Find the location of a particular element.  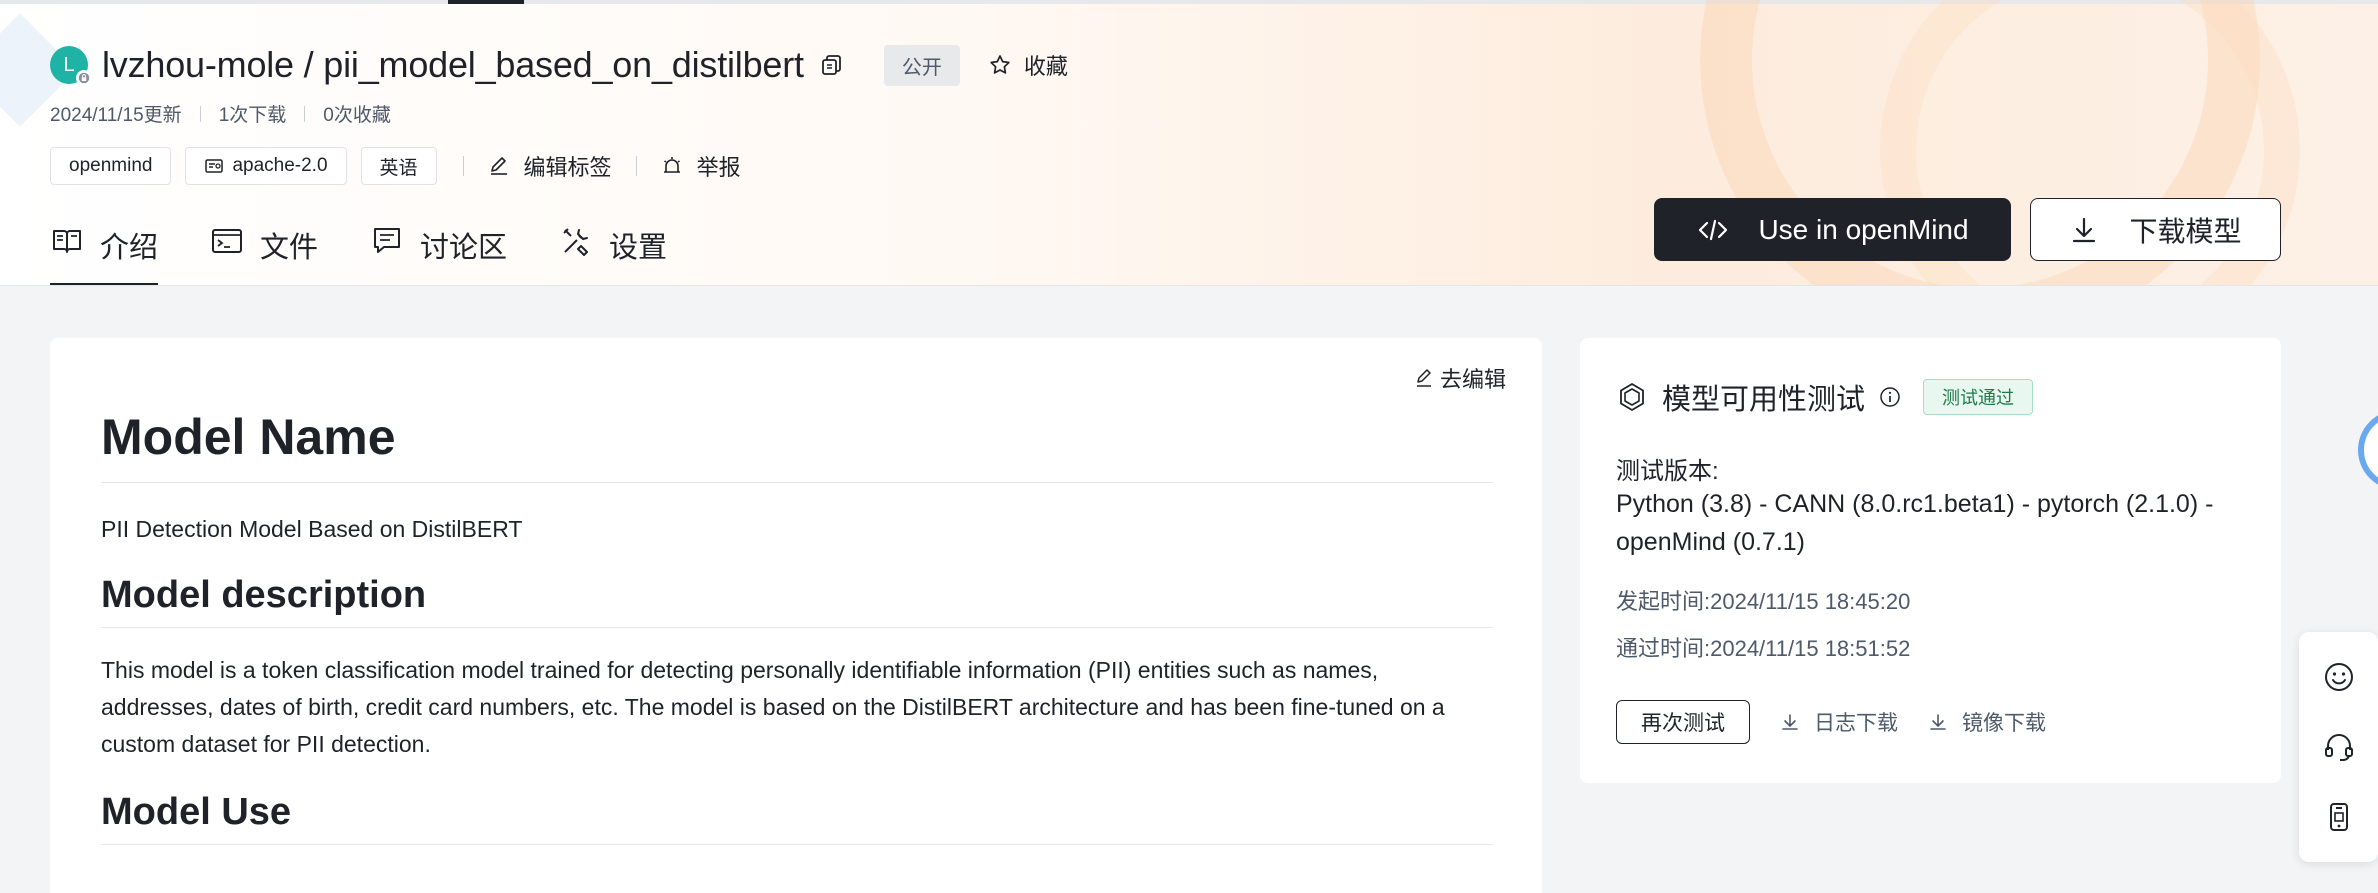

readme-paragraph: PII Detection Model Based on DistilBERT is located at coordinates (312, 529).